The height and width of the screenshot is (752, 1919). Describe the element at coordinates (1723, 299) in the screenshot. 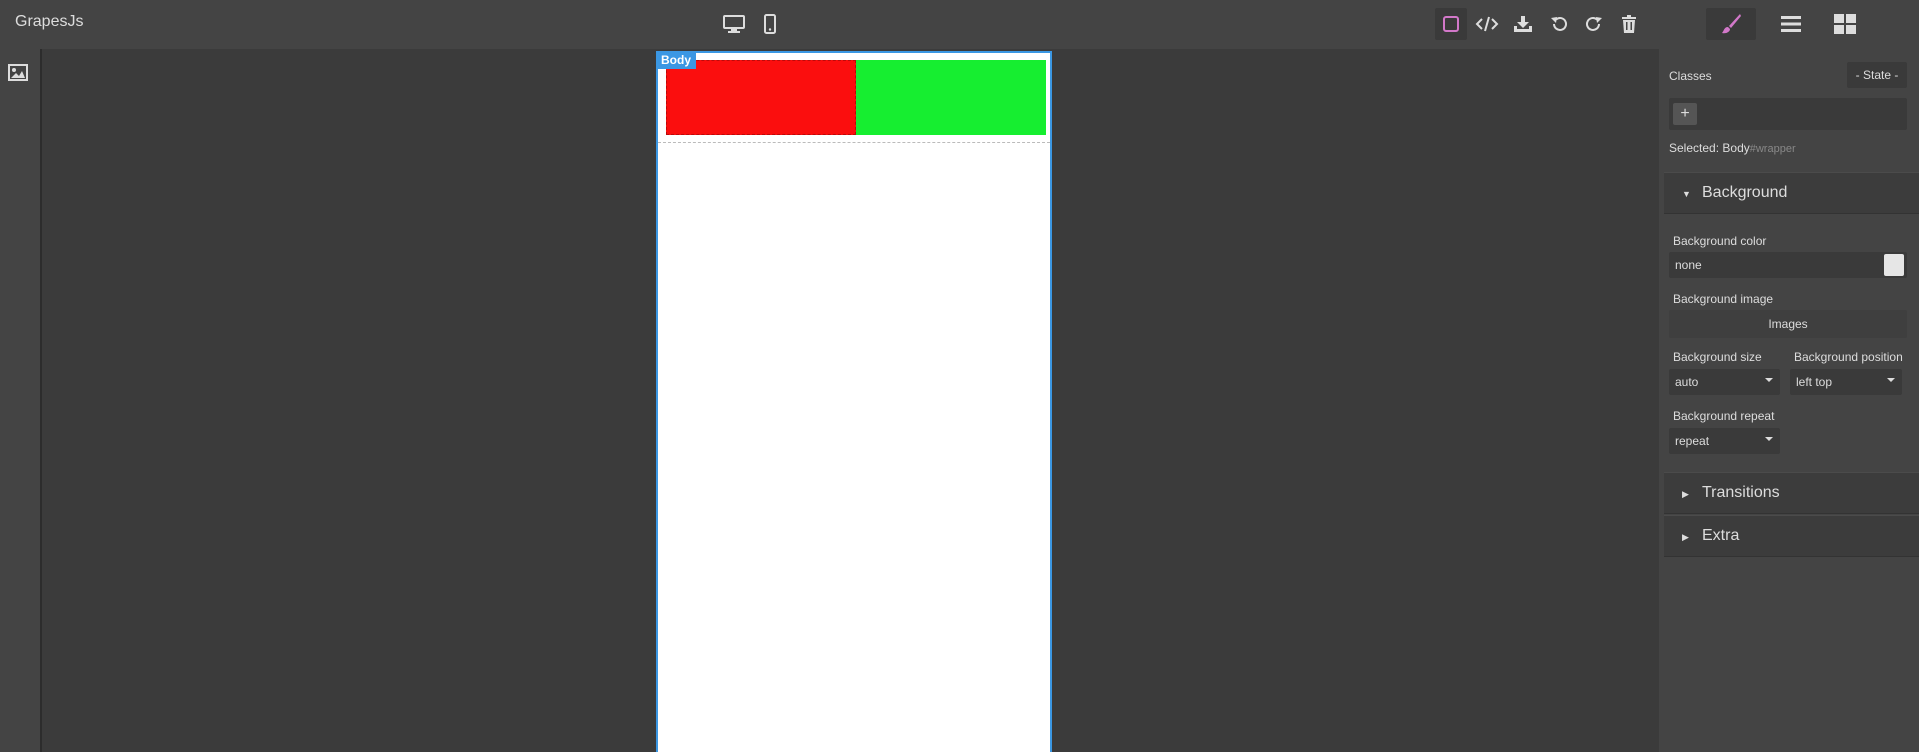

I see `bg-image-label: Background image` at that location.